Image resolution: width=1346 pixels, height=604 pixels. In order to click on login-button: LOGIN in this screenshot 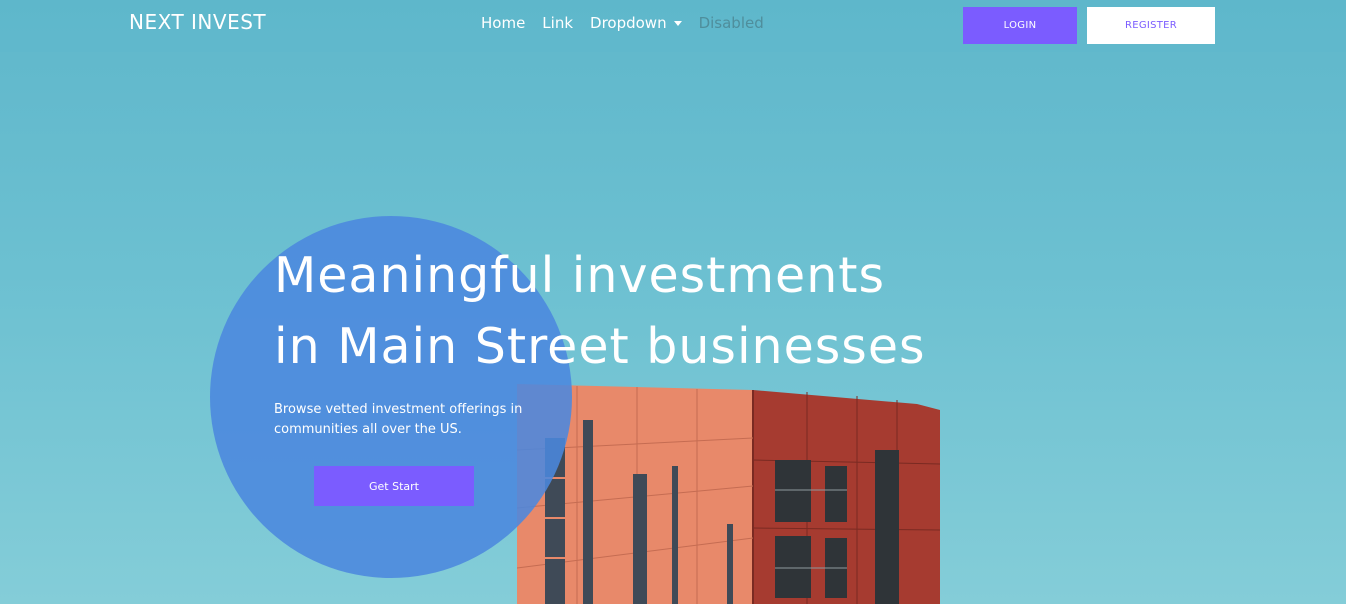, I will do `click(1020, 25)`.